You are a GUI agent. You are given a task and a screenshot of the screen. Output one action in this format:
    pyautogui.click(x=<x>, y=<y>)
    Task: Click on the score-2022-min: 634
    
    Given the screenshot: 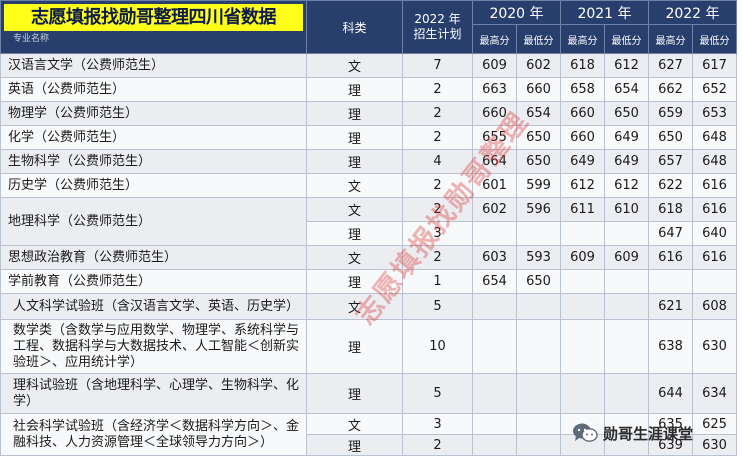 What is the action you would take?
    pyautogui.click(x=714, y=393)
    